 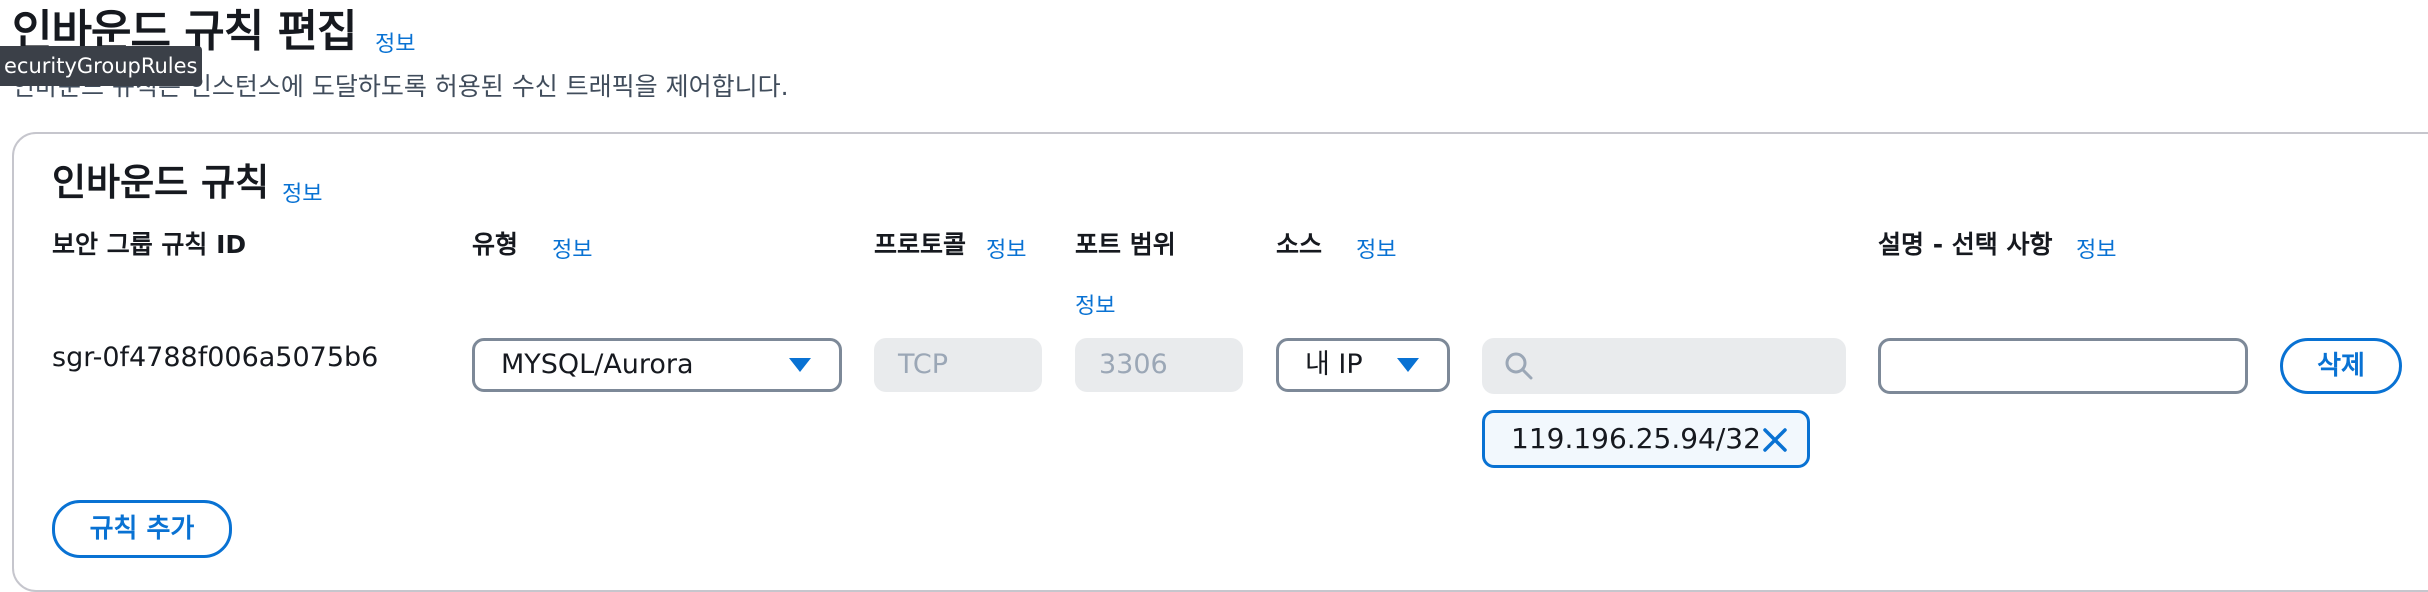 I want to click on cidr-token-label: 119.196.25.94/32, so click(x=1636, y=438).